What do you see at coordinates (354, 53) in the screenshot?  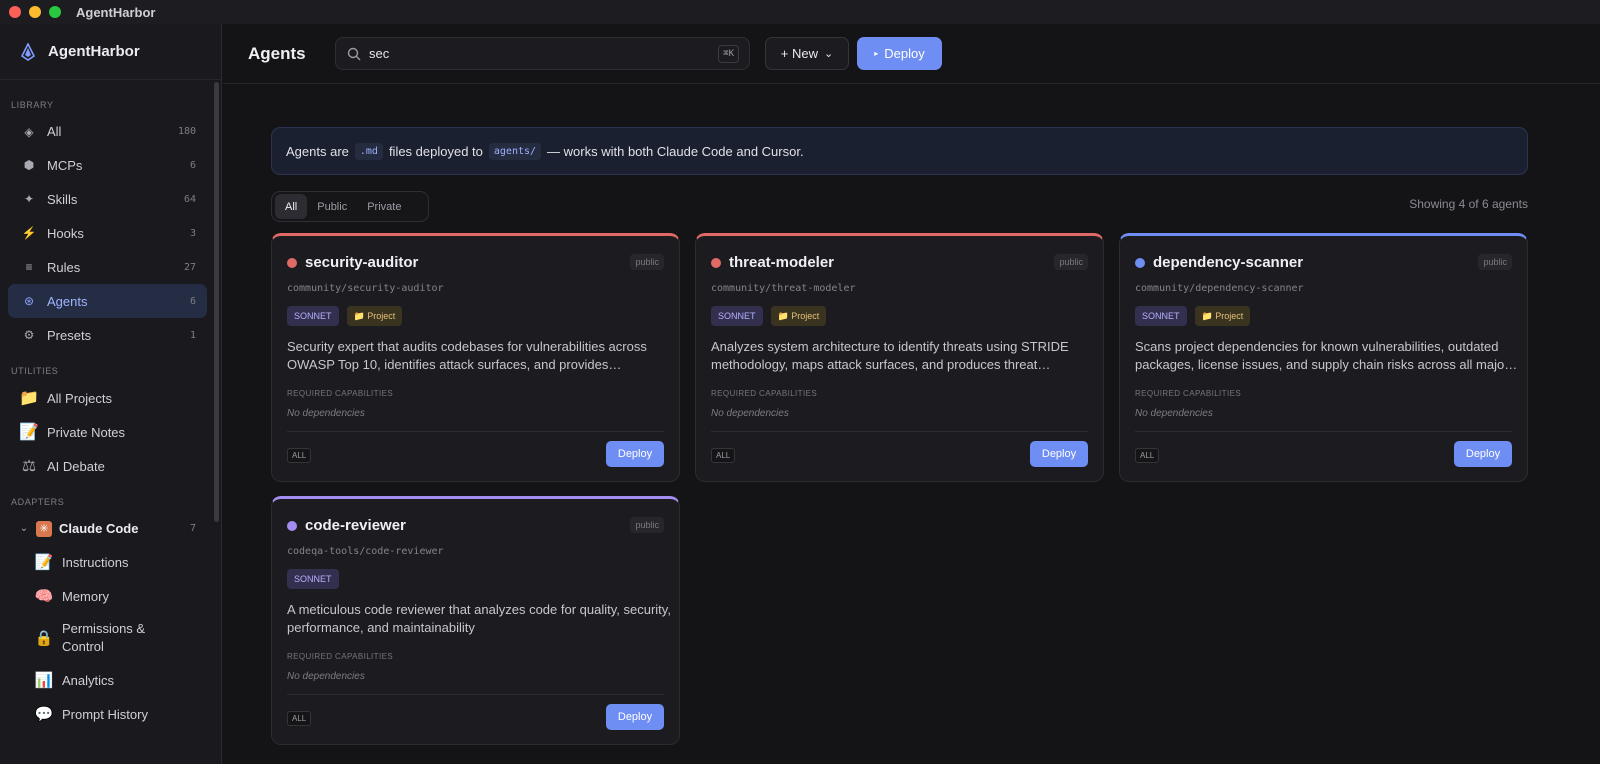 I see `search-icon` at bounding box center [354, 53].